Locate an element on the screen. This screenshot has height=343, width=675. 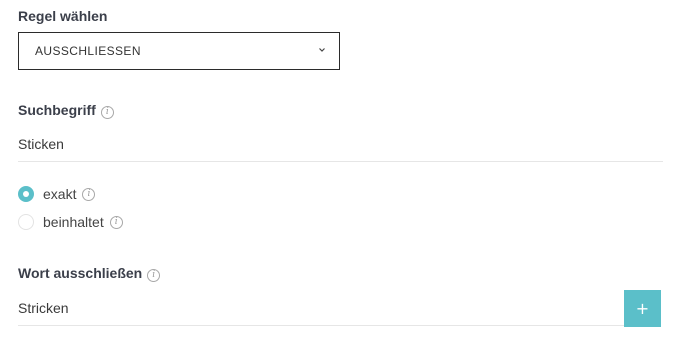
exclude-word-label: Wort ausschließen i is located at coordinates (89, 273).